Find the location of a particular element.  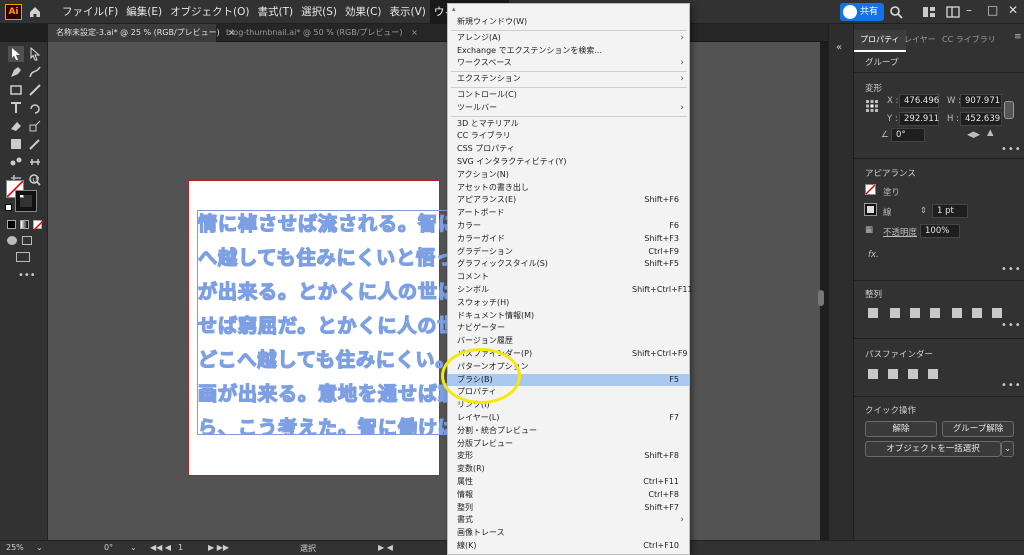

window-menu-item: アートボード is located at coordinates (568, 213).